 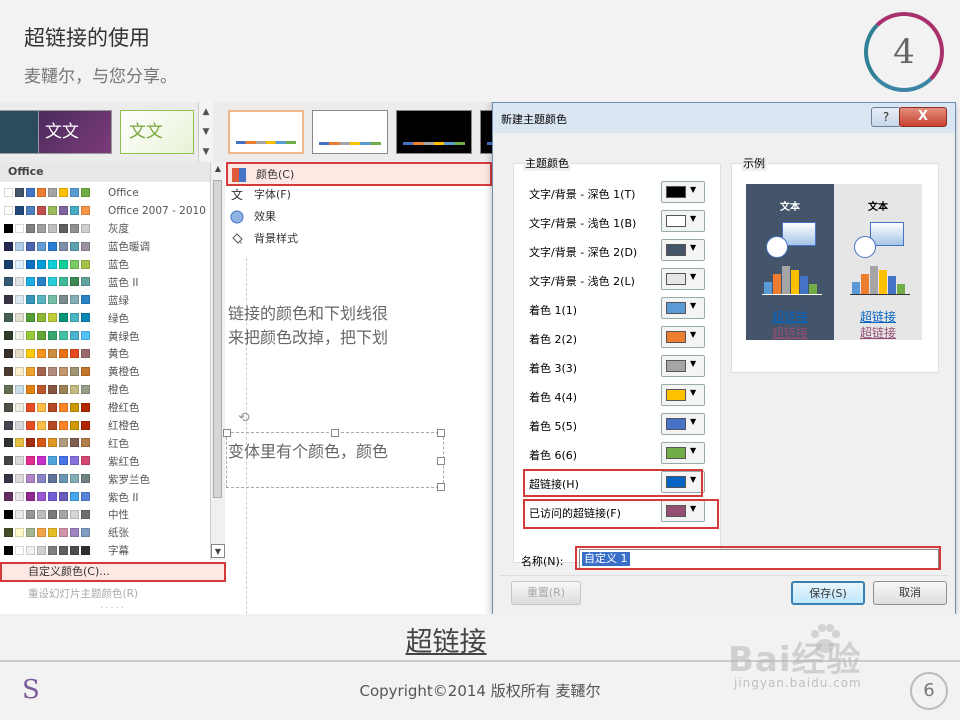 I want to click on scheme-item: 橙色, so click(x=105, y=390).